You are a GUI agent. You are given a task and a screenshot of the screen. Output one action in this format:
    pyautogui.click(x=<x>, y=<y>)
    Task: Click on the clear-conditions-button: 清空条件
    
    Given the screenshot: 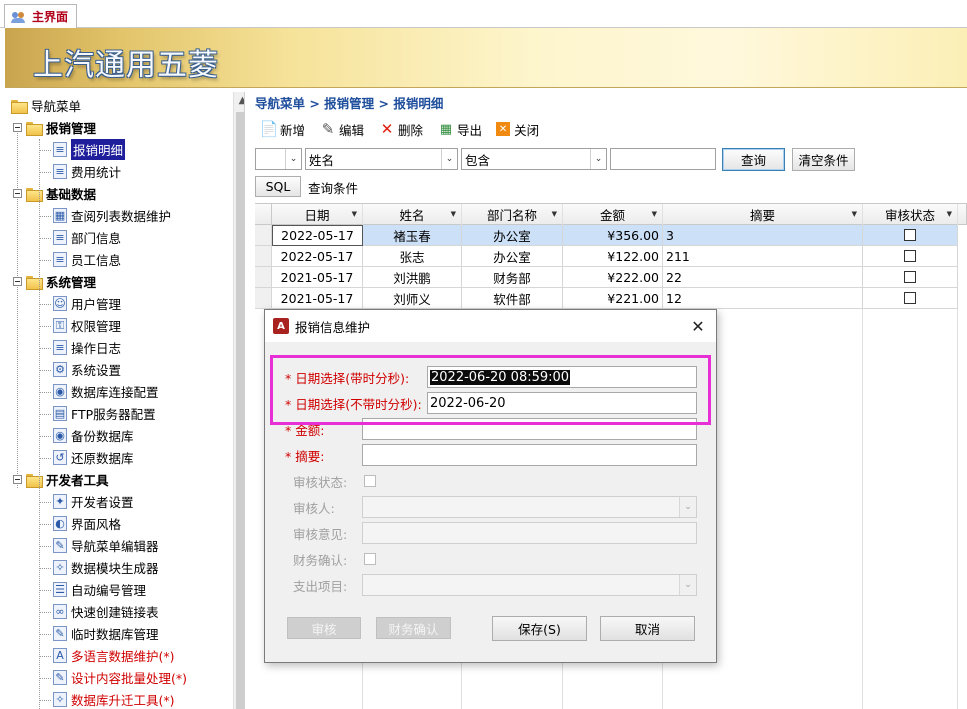 What is the action you would take?
    pyautogui.click(x=823, y=159)
    